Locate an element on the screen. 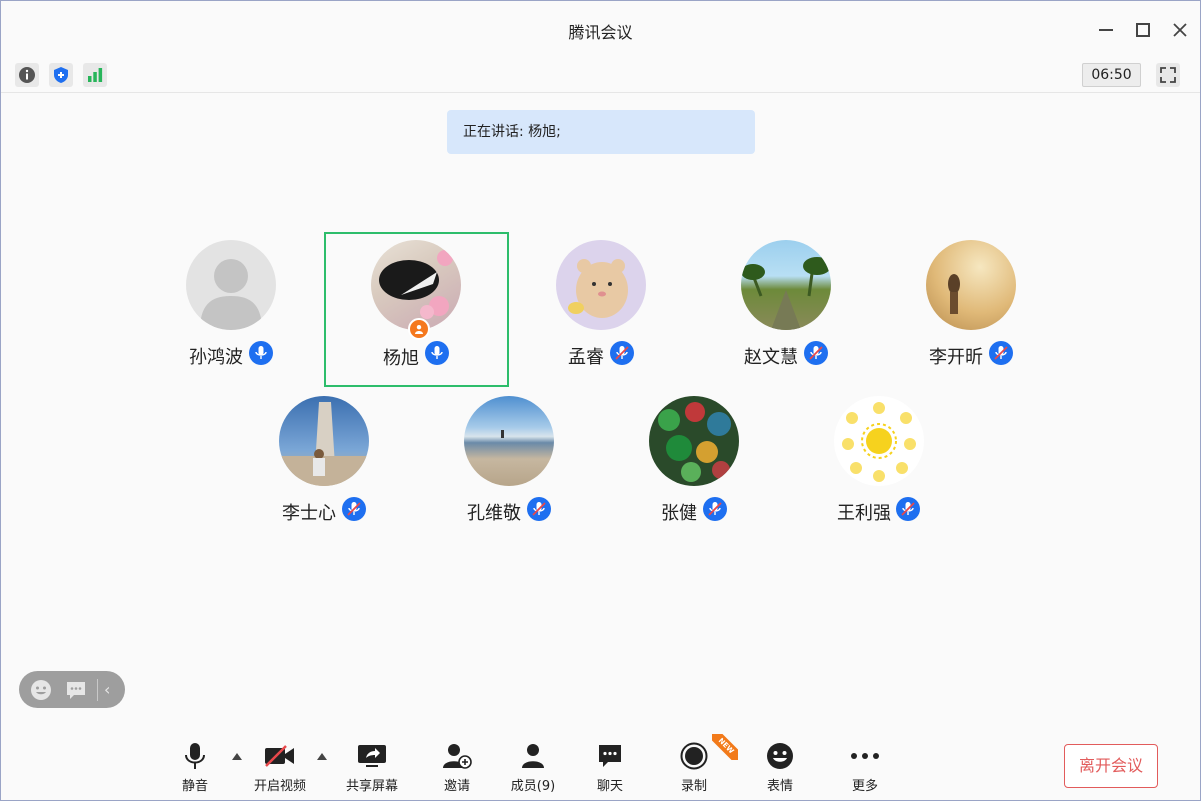 The width and height of the screenshot is (1201, 801). members-icon is located at coordinates (533, 756).